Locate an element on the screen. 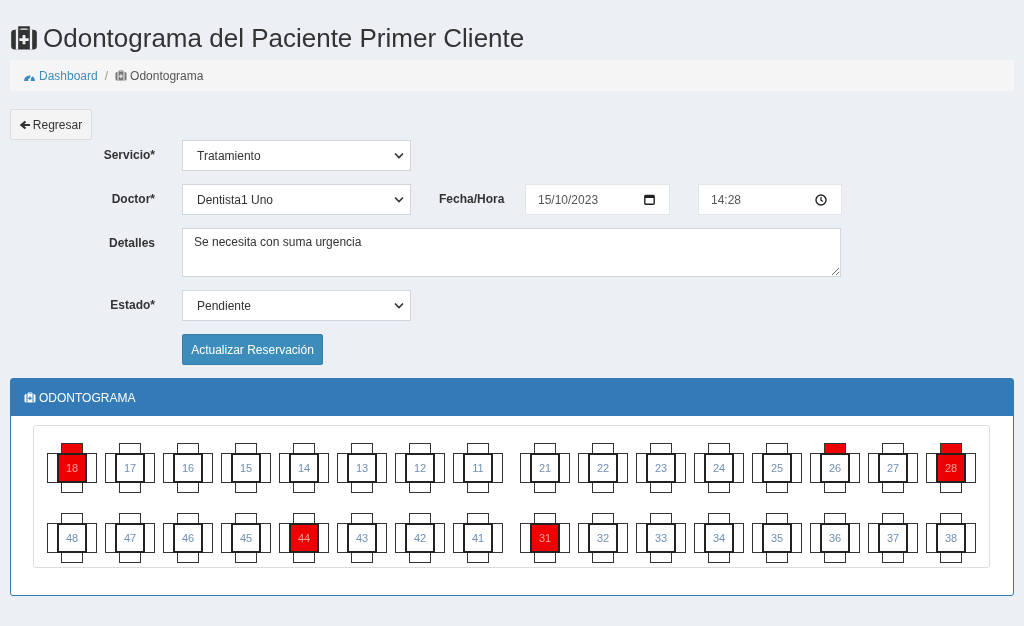  tooth-center: 28 is located at coordinates (951, 468).